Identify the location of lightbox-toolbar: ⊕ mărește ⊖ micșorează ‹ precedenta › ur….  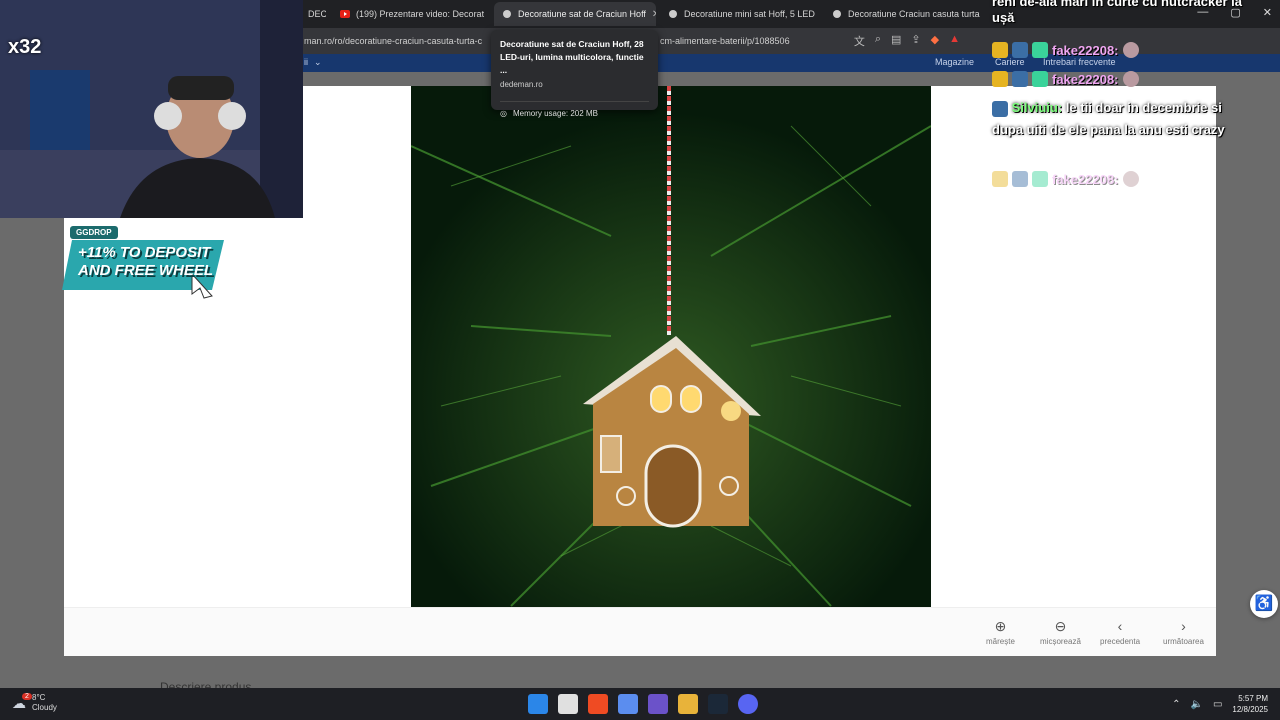
(640, 631).